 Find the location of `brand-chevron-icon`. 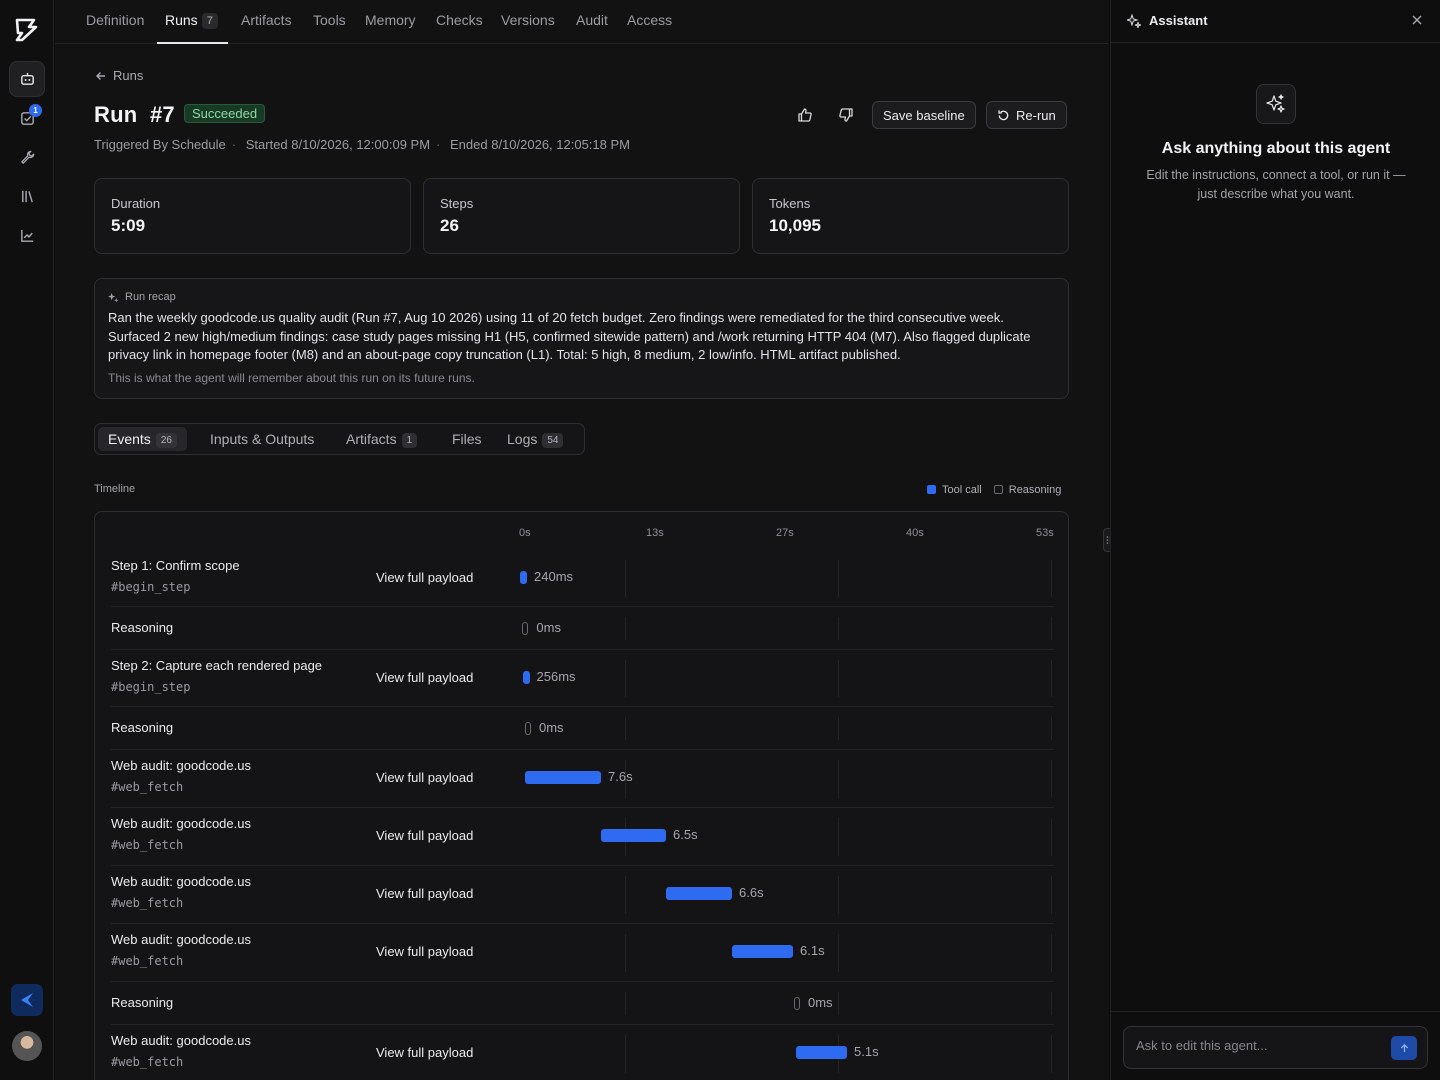

brand-chevron-icon is located at coordinates (27, 1000).